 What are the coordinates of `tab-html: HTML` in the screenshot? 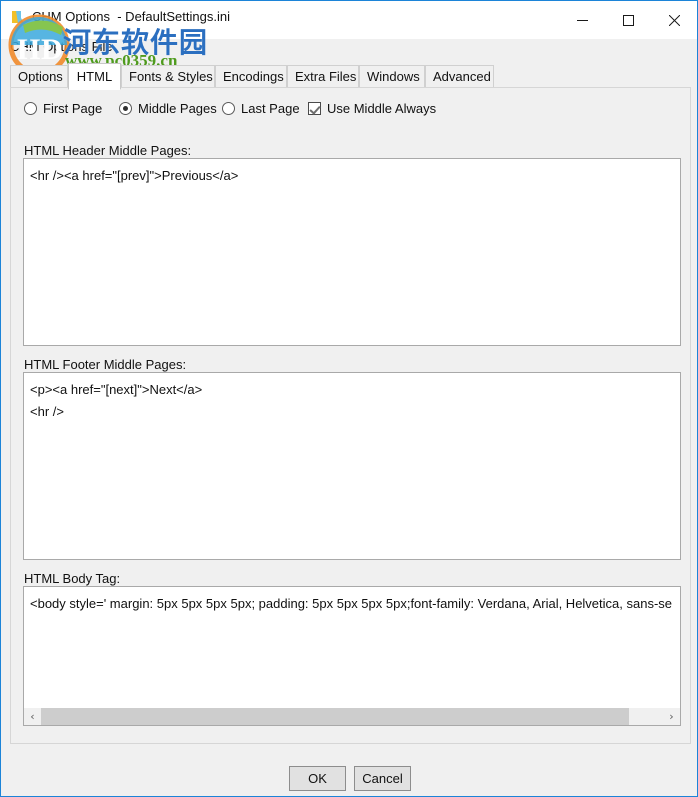 It's located at (94, 76).